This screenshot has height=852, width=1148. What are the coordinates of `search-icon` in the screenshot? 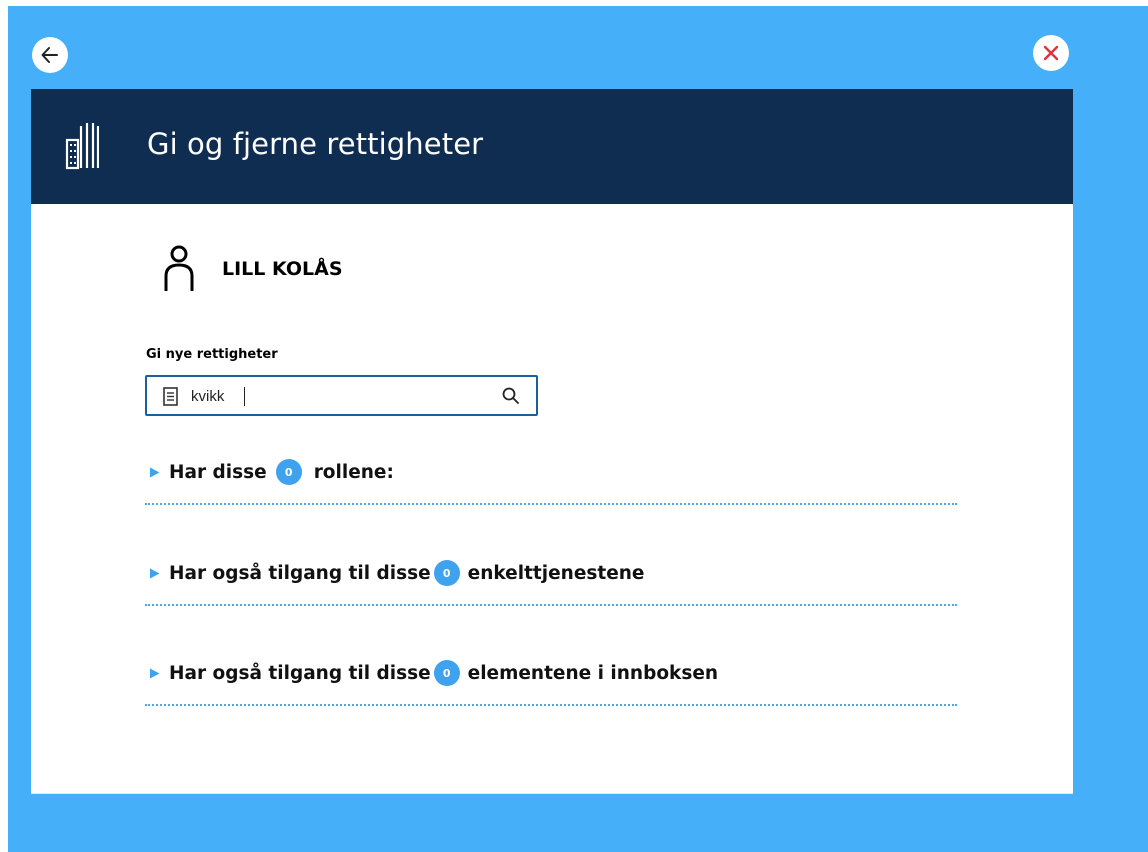 It's located at (511, 396).